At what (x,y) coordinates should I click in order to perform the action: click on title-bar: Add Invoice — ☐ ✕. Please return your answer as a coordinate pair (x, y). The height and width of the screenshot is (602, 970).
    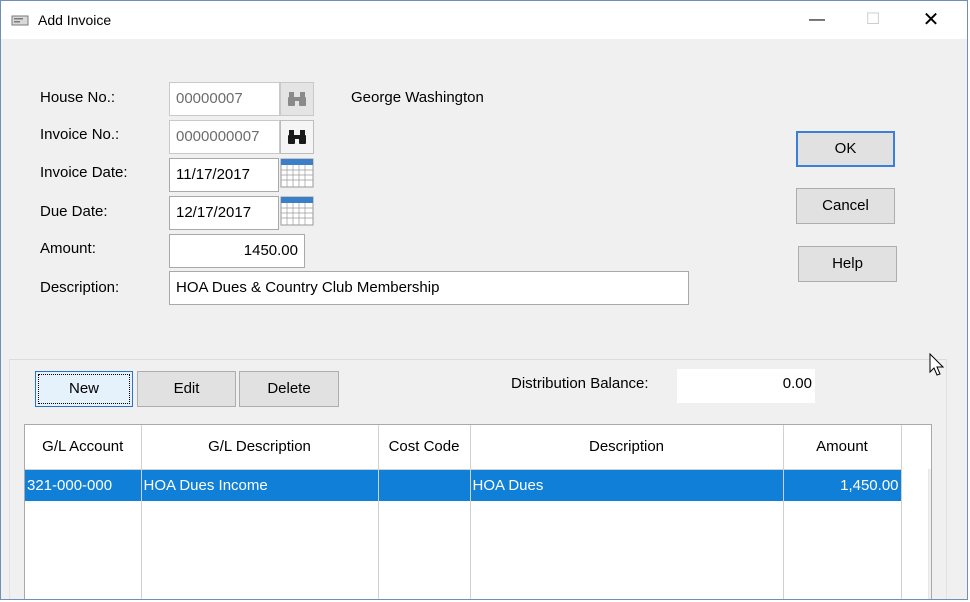
    Looking at the image, I should click on (484, 20).